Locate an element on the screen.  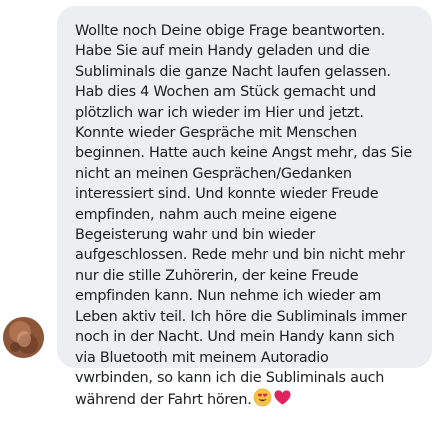
heart-eyes-emoji-icon is located at coordinates (262, 400).